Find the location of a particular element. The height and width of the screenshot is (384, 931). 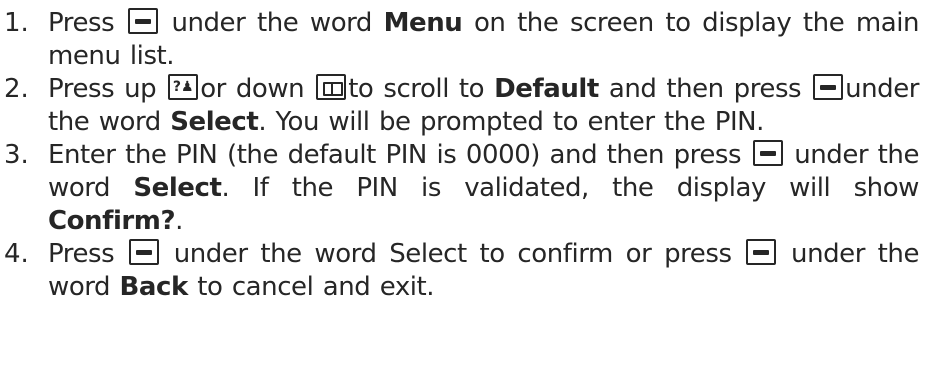

step-number: 3. is located at coordinates (16, 155).